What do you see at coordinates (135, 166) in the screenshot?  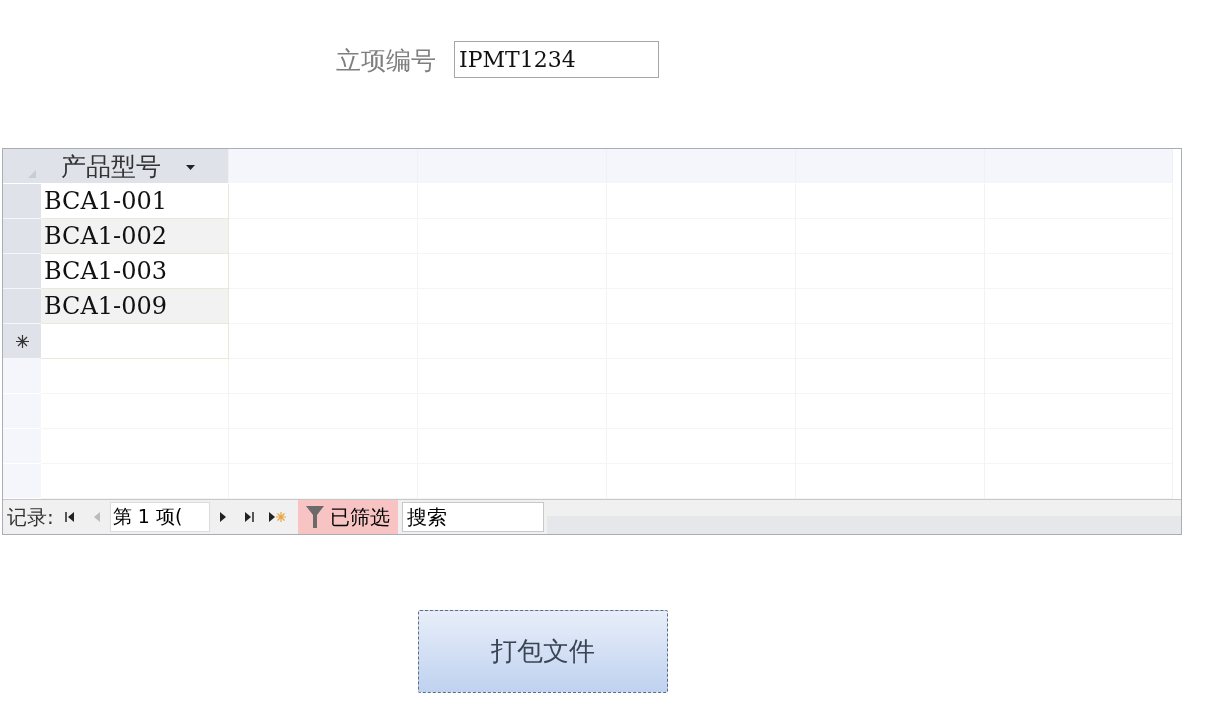 I see `column-header: 产品型号` at bounding box center [135, 166].